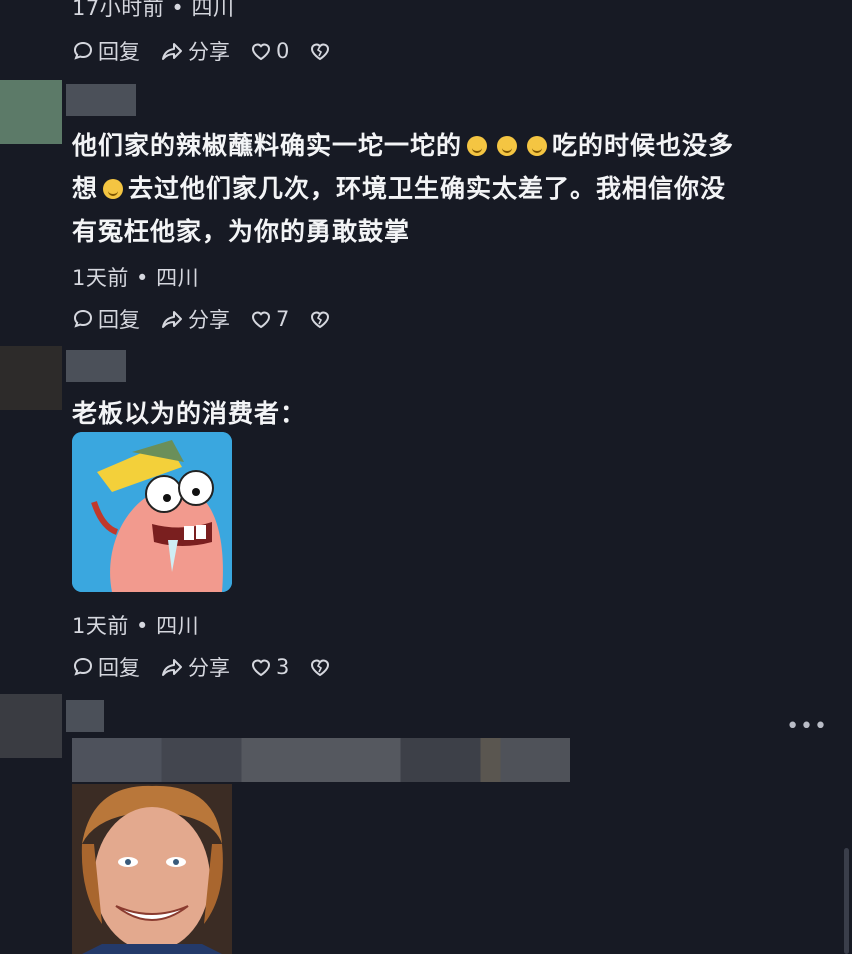 The height and width of the screenshot is (954, 852). I want to click on like-button: 3, so click(269, 667).